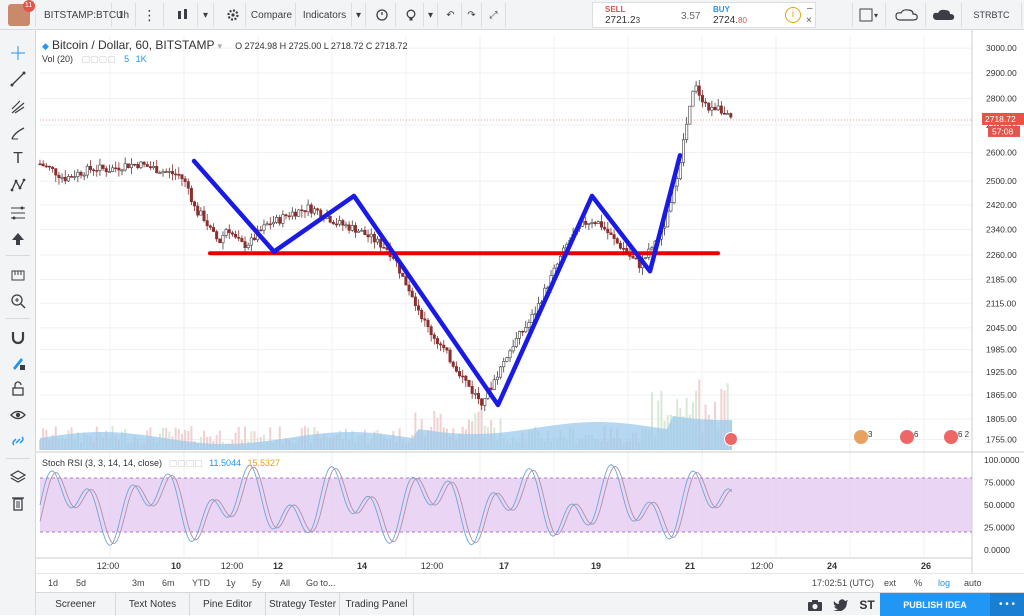 This screenshot has width=1024, height=616. Describe the element at coordinates (1001, 255) in the screenshot. I see `price-tick-label: 2260.00` at that location.